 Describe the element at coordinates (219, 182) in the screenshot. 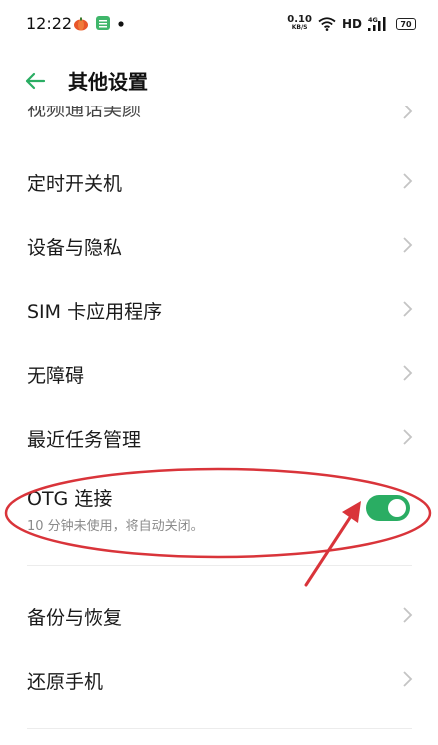

I see `list-item-scheduled-power: 定时开关机` at that location.